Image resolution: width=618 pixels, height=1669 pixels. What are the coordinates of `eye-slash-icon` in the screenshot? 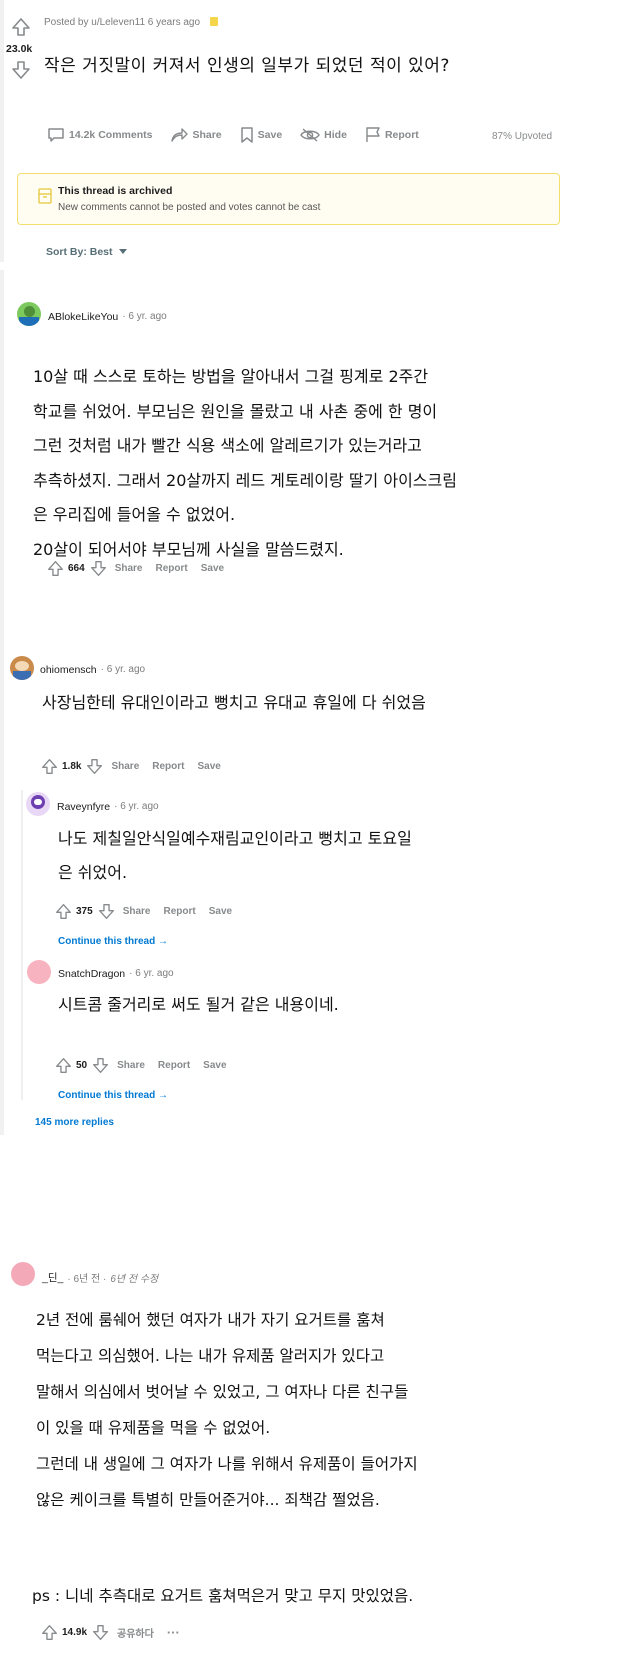 It's located at (310, 135).